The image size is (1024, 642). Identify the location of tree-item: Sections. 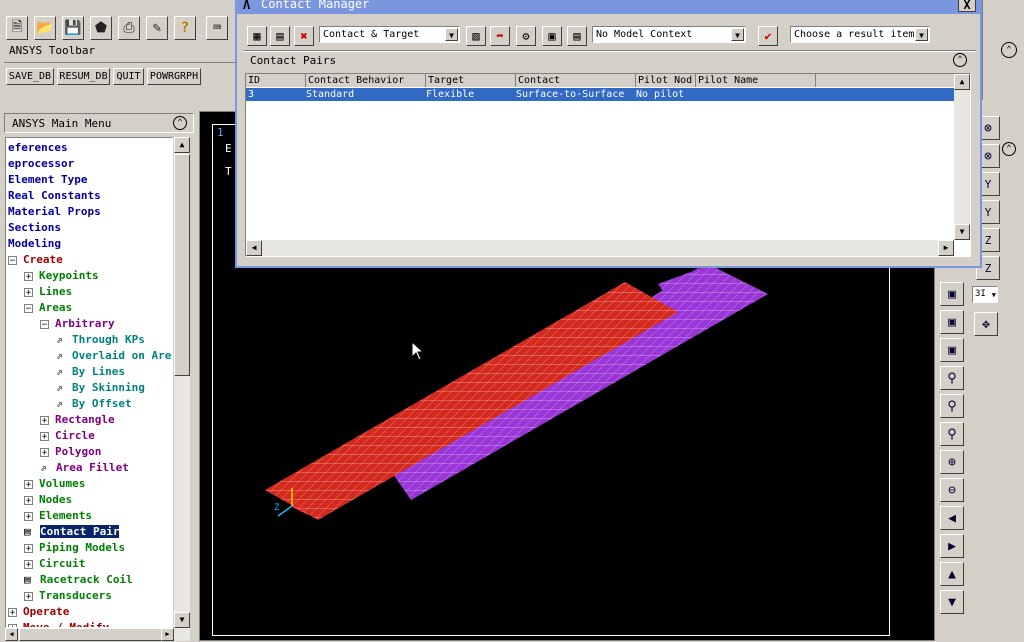
(34, 228).